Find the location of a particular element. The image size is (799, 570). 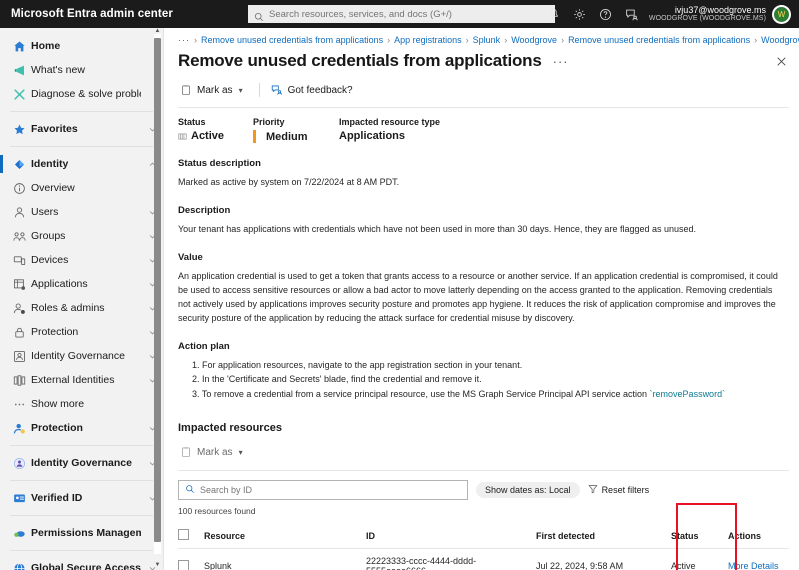

sidebar-item-label: Devices is located at coordinates (50, 260).